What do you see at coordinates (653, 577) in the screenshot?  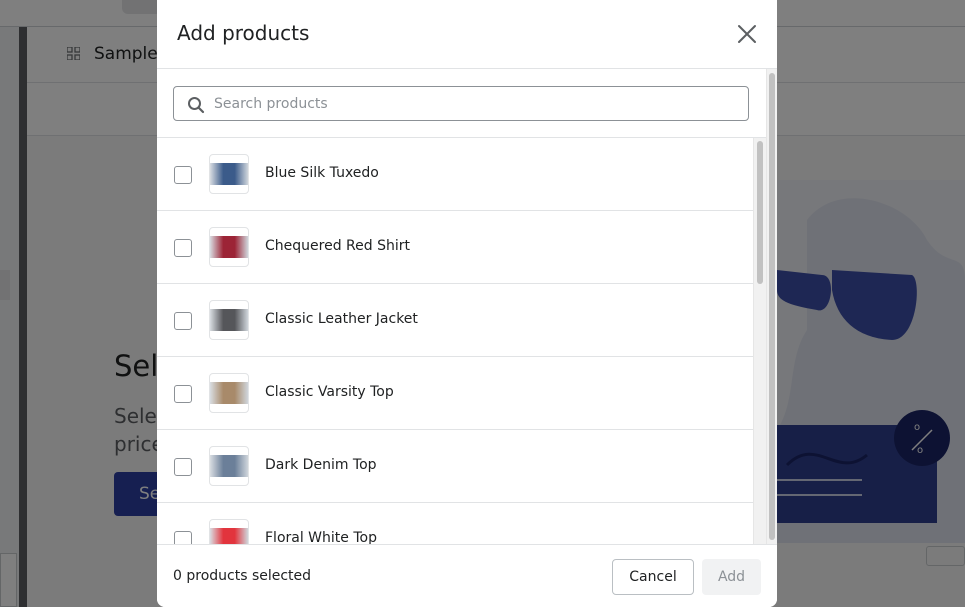 I see `cancel-button: Cancel` at bounding box center [653, 577].